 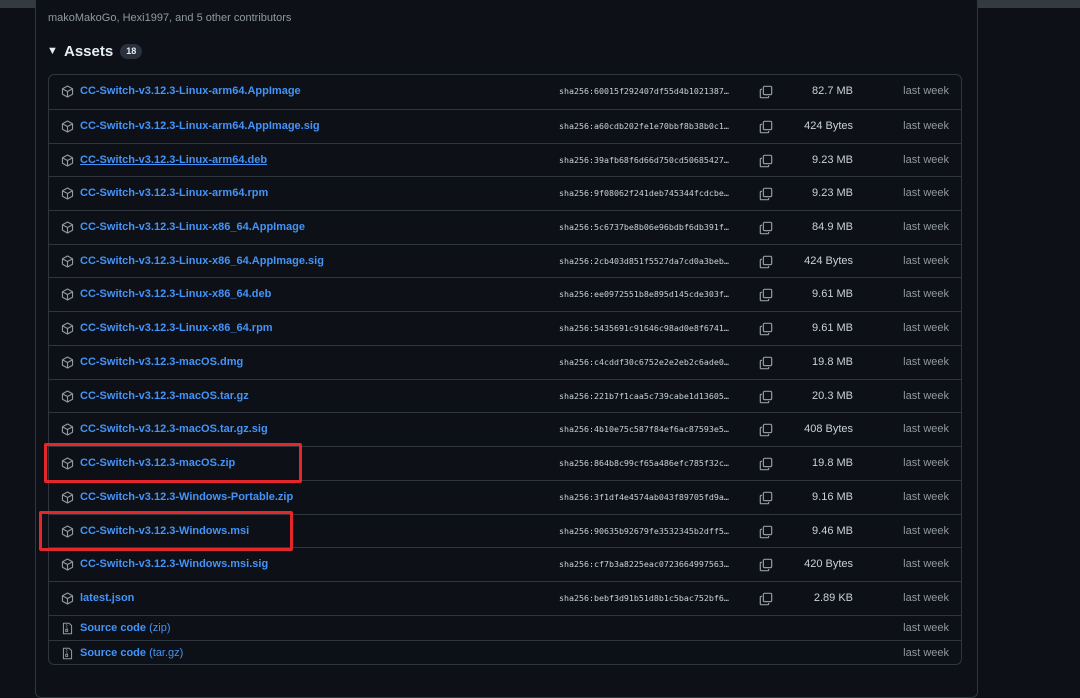 What do you see at coordinates (176, 328) in the screenshot?
I see `asset-link: CC-Switch-v3.12.3-Linux-x86_64.rpm` at bounding box center [176, 328].